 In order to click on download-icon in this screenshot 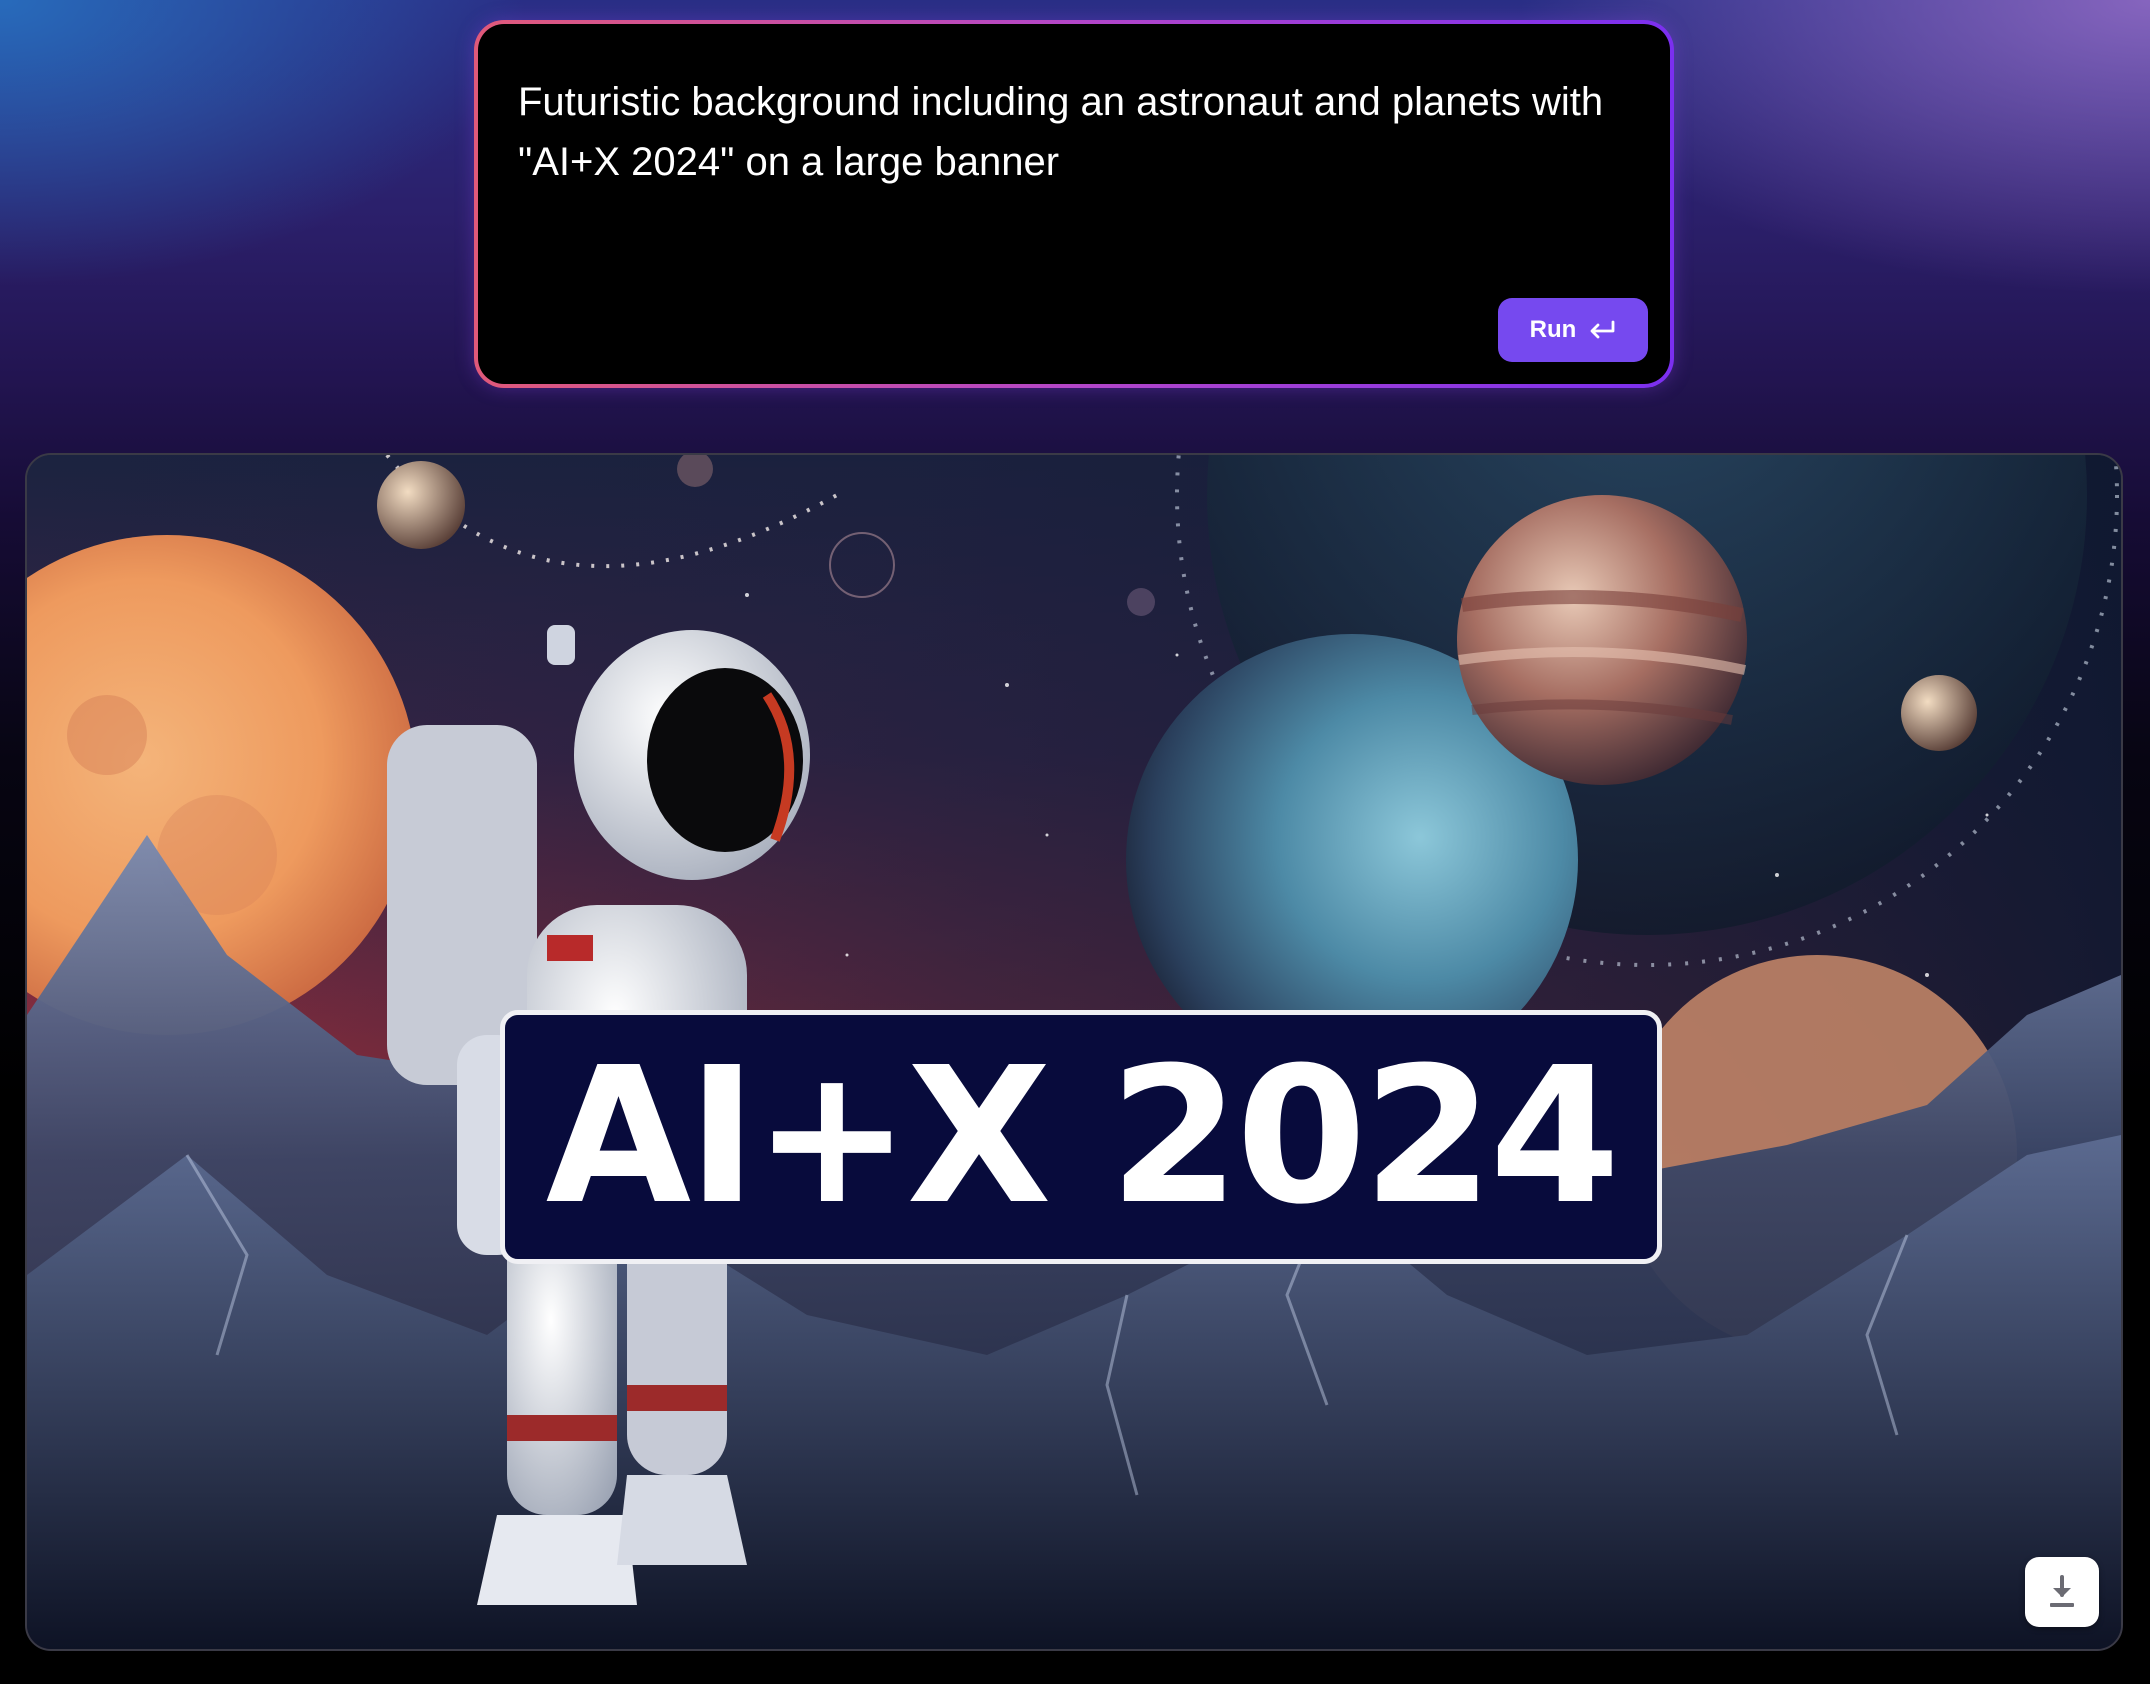, I will do `click(2062, 1591)`.